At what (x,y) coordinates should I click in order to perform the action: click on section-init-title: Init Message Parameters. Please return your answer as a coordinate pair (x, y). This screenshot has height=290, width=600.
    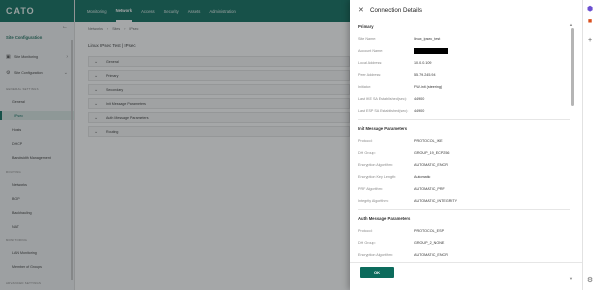
    Looking at the image, I should click on (383, 128).